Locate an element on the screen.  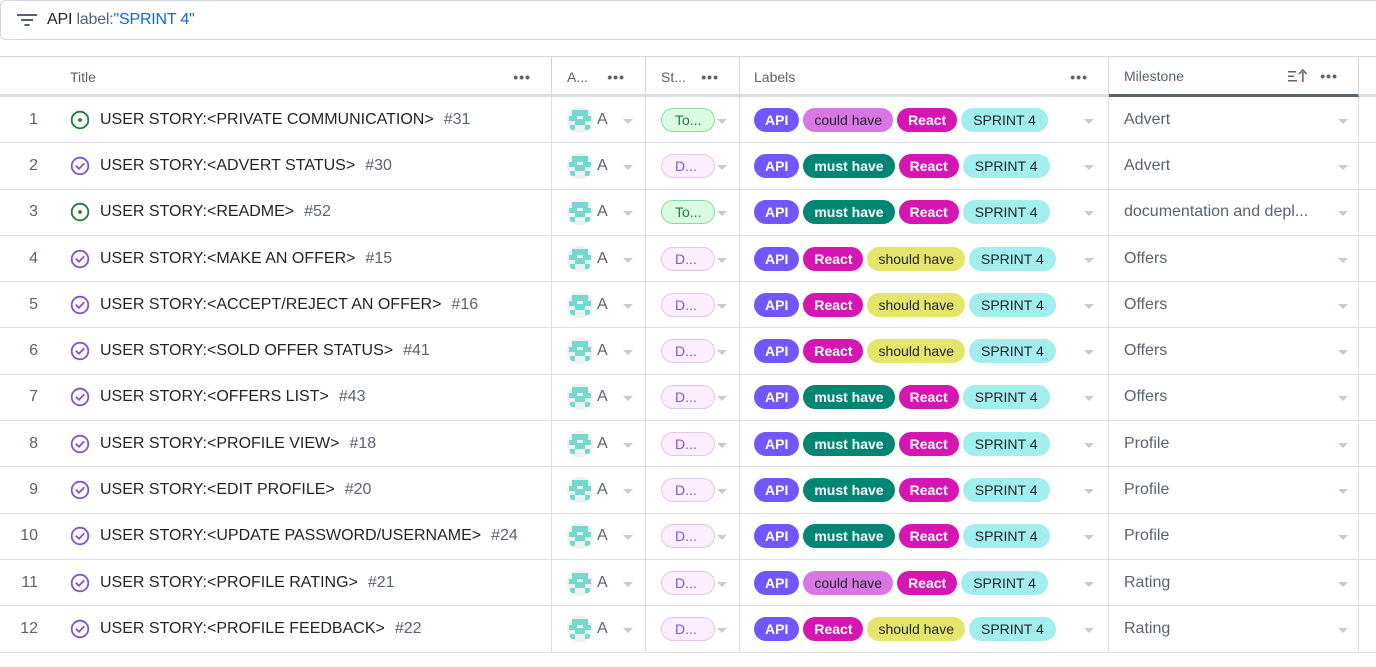
sort-ascending-icon is located at coordinates (1298, 75).